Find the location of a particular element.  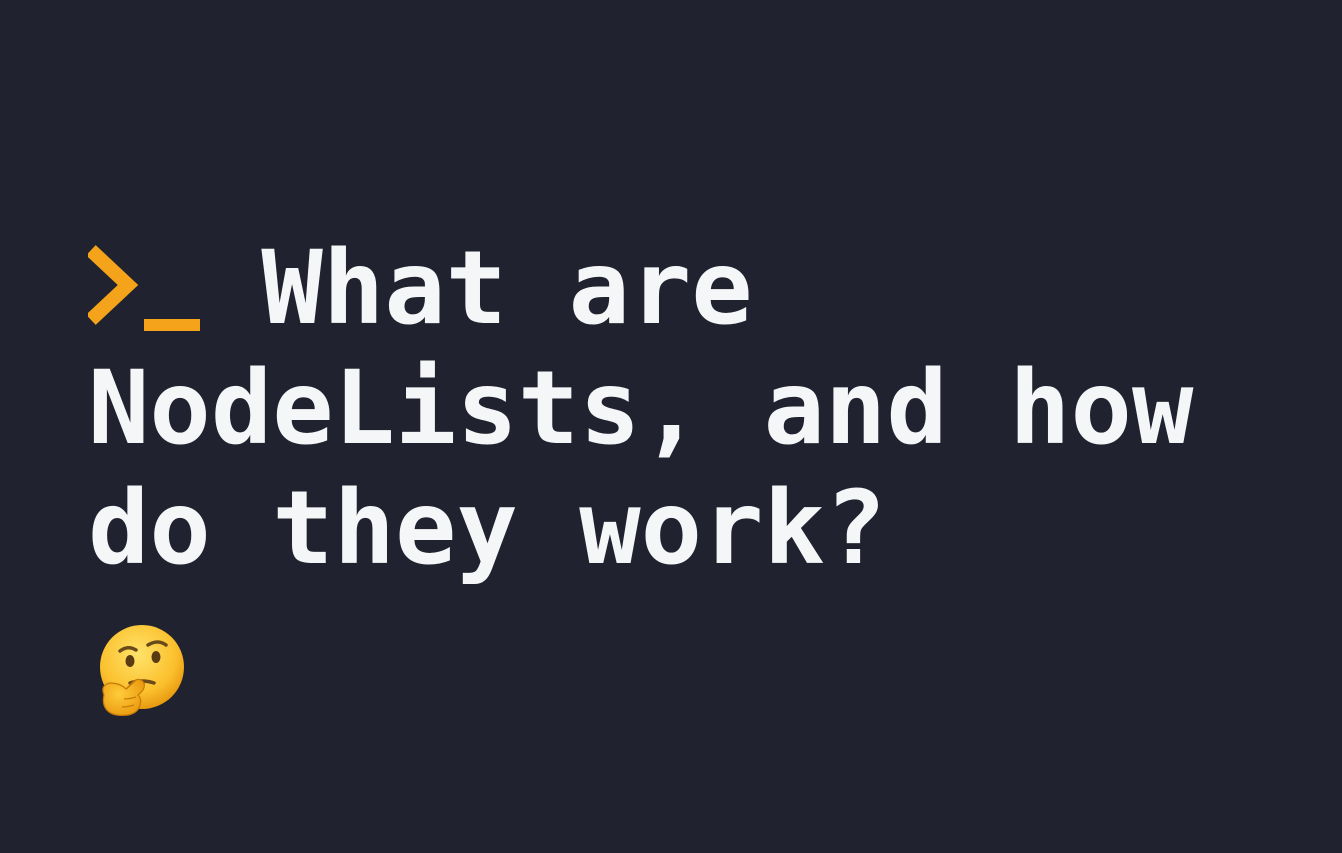

title-line-2: NodeLists, and how is located at coordinates (641, 408).